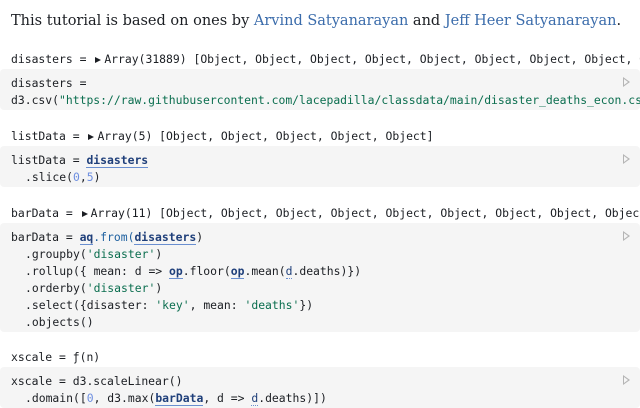 The height and width of the screenshot is (408, 640). What do you see at coordinates (32, 357) in the screenshot?
I see `output-name: xscale` at bounding box center [32, 357].